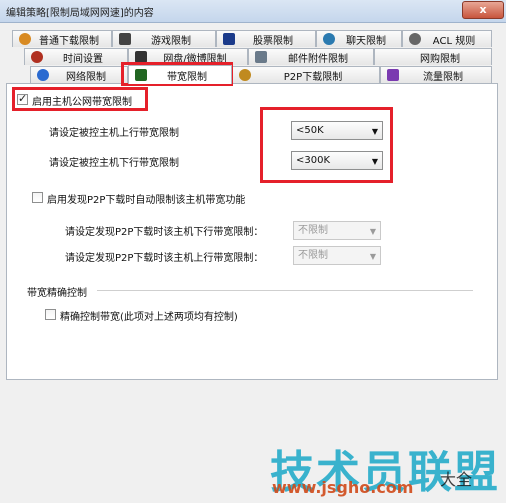 This screenshot has width=506, height=503. Describe the element at coordinates (37, 197) in the screenshot. I see `enable-p2p-checkbox` at that location.